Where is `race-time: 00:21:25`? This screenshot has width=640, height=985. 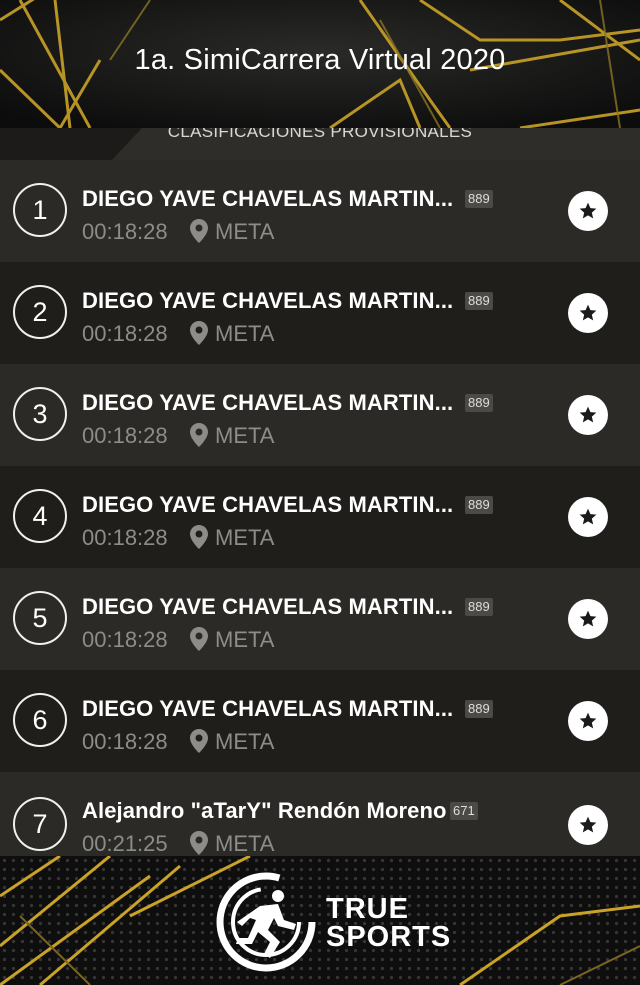
race-time: 00:21:25 is located at coordinates (125, 843).